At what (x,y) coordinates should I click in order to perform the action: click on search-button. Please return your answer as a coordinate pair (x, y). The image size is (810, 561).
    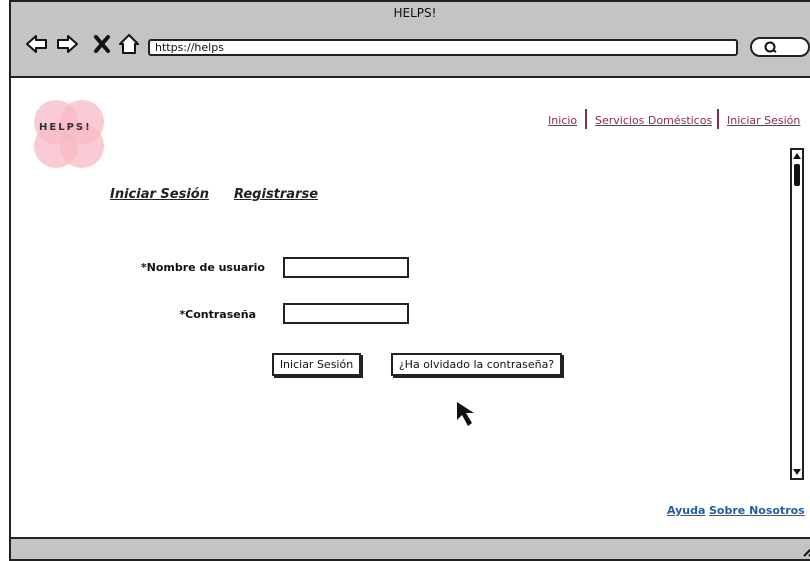
    Looking at the image, I should click on (780, 47).